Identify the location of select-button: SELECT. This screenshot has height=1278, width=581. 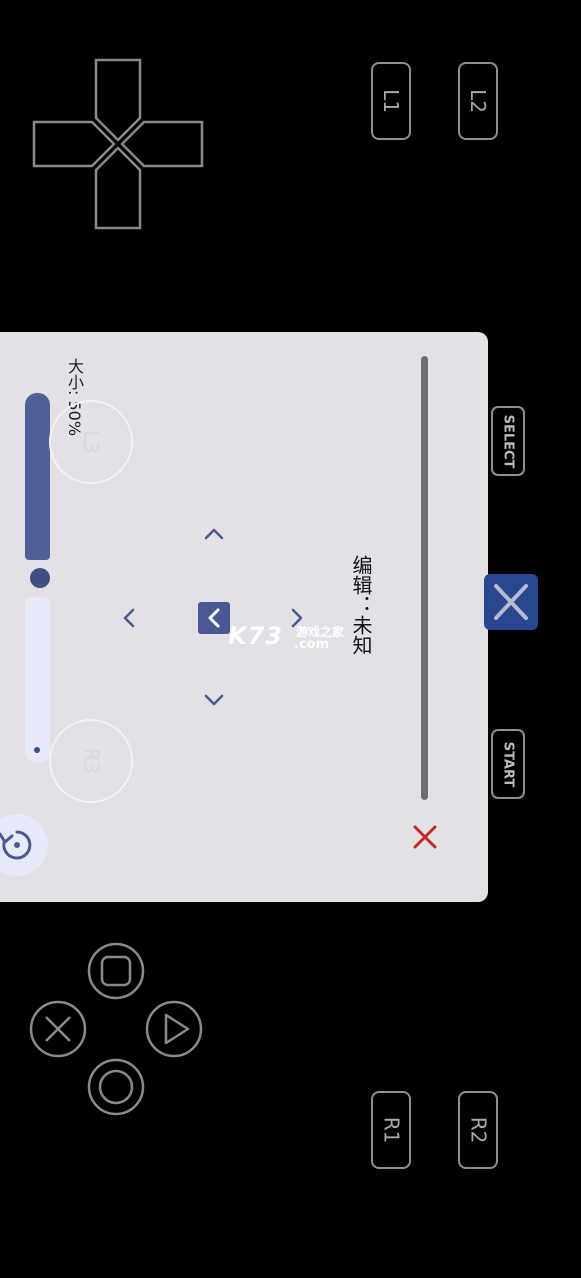
(508, 441).